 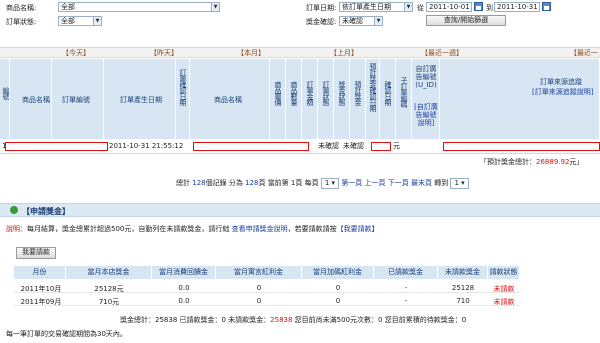 What do you see at coordinates (300, 52) in the screenshot?
I see `period-tabs: 【今天】 【昨天】 【本月】 【上月】 【最近一週】 【最近一` at bounding box center [300, 52].